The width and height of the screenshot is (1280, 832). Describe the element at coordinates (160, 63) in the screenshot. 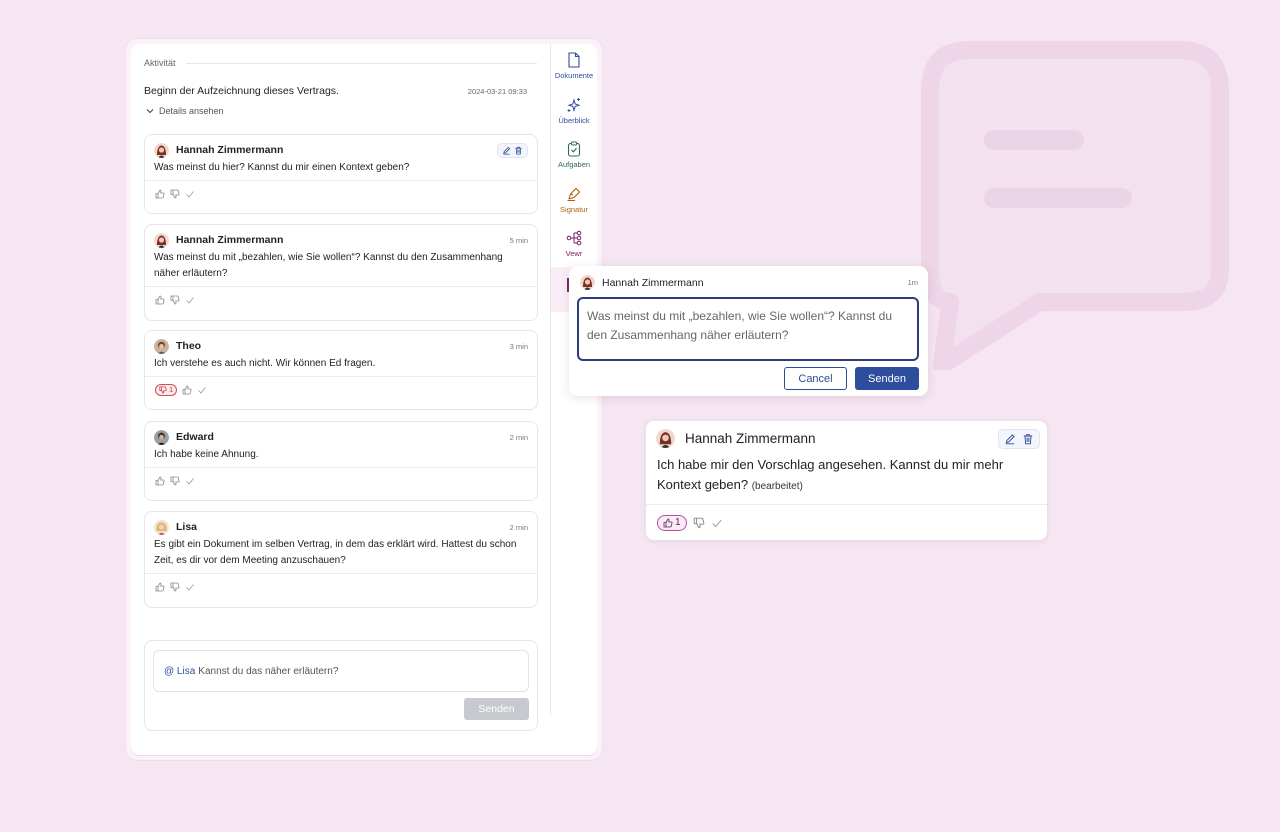

I see `activity-header-label: Aktivität` at that location.